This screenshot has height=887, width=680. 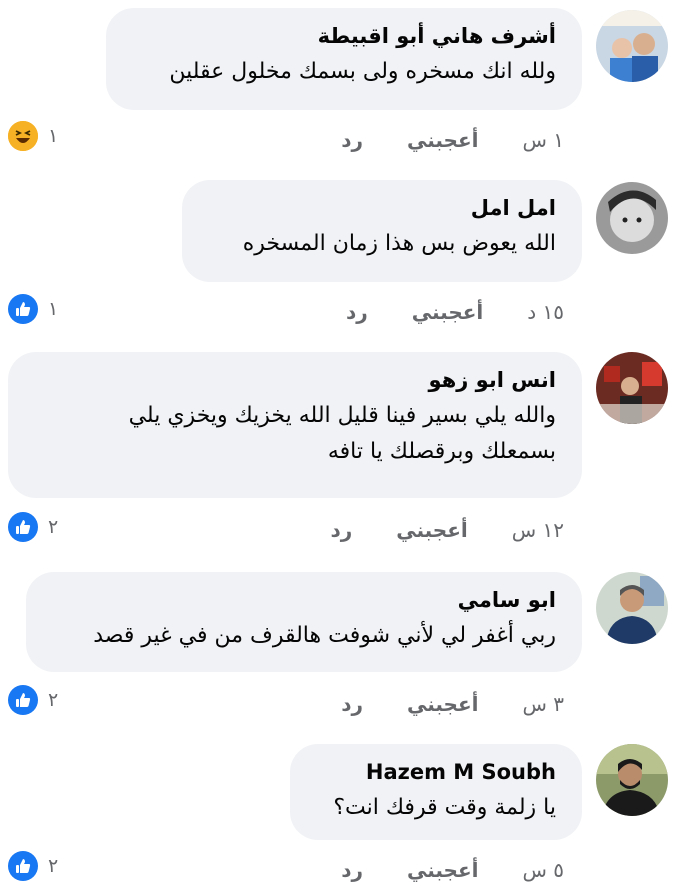 What do you see at coordinates (543, 870) in the screenshot?
I see `comment-time: ٥ س` at bounding box center [543, 870].